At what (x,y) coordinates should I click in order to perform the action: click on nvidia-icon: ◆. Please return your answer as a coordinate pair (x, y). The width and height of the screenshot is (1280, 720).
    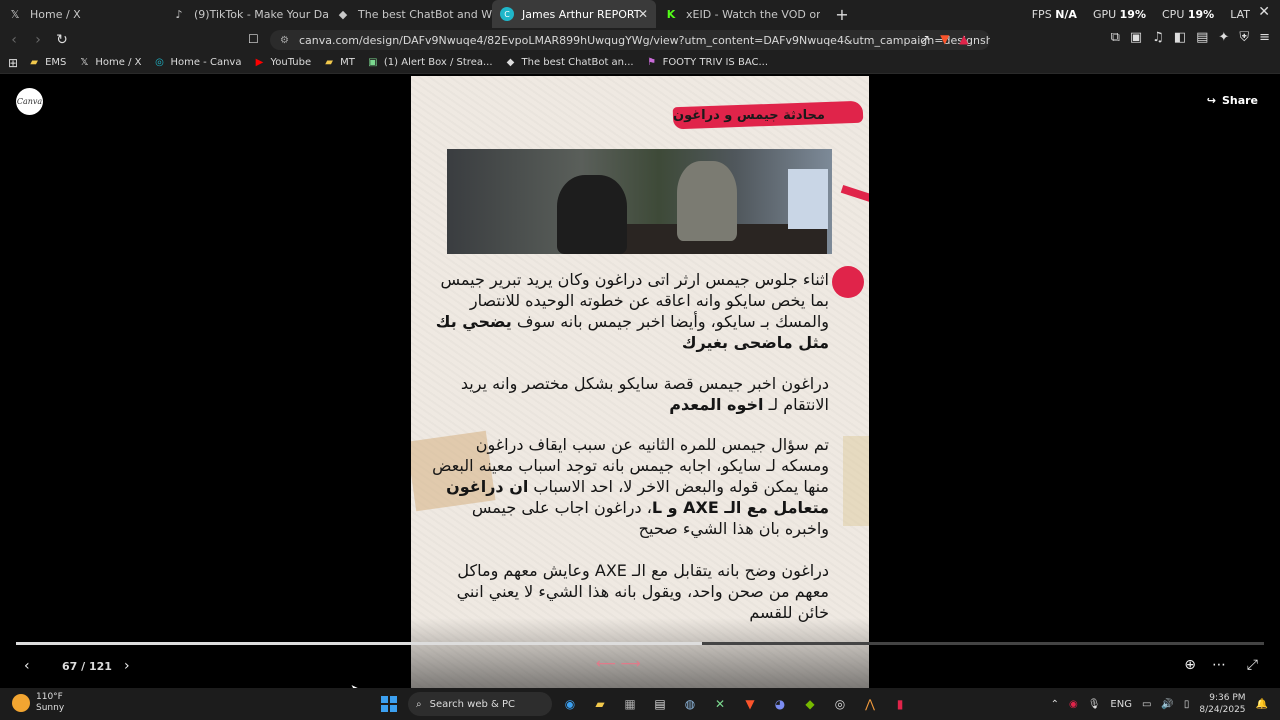
    Looking at the image, I should click on (810, 704).